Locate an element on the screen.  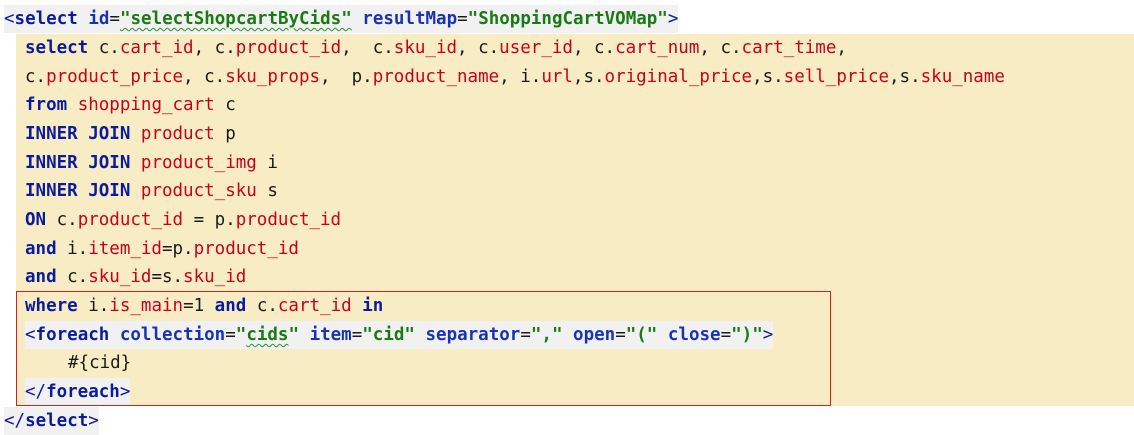
code-text: =s. is located at coordinates (167, 277).